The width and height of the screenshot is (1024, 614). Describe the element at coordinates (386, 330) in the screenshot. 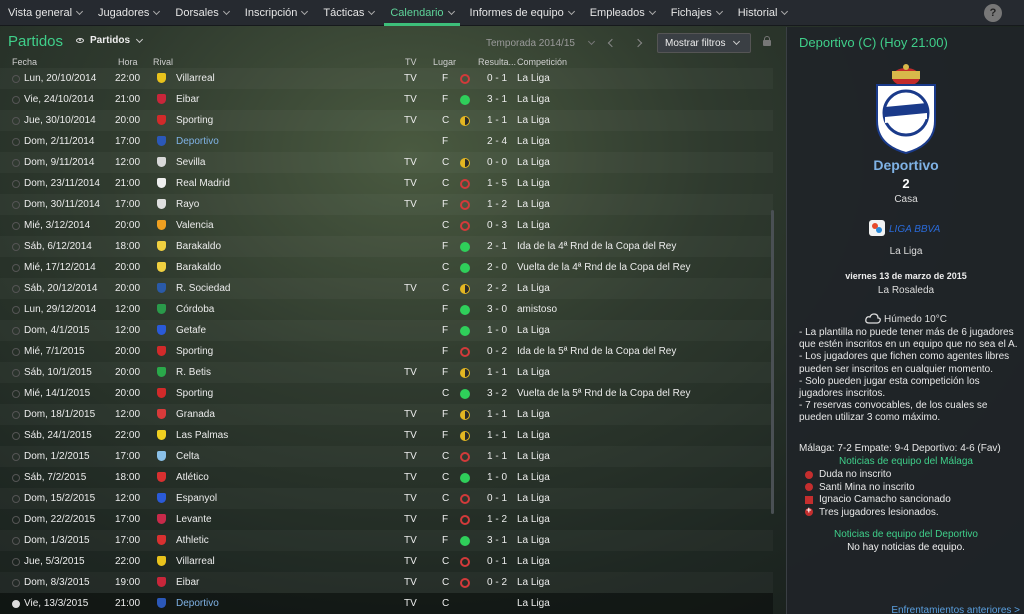

I see `table-row: Dom, 4/1/2015 12:00 Getafe F 1 - 0 La Liga` at that location.